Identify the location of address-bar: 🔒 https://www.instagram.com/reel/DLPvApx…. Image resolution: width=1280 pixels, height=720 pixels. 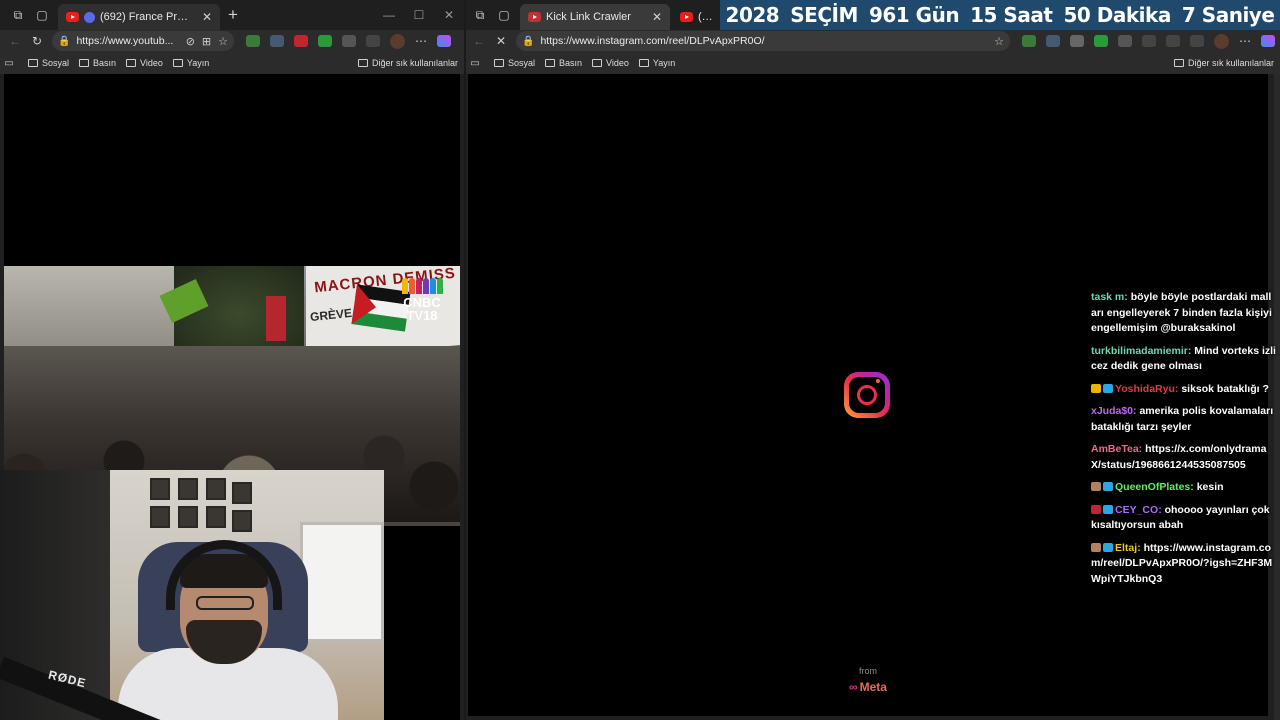
(763, 41).